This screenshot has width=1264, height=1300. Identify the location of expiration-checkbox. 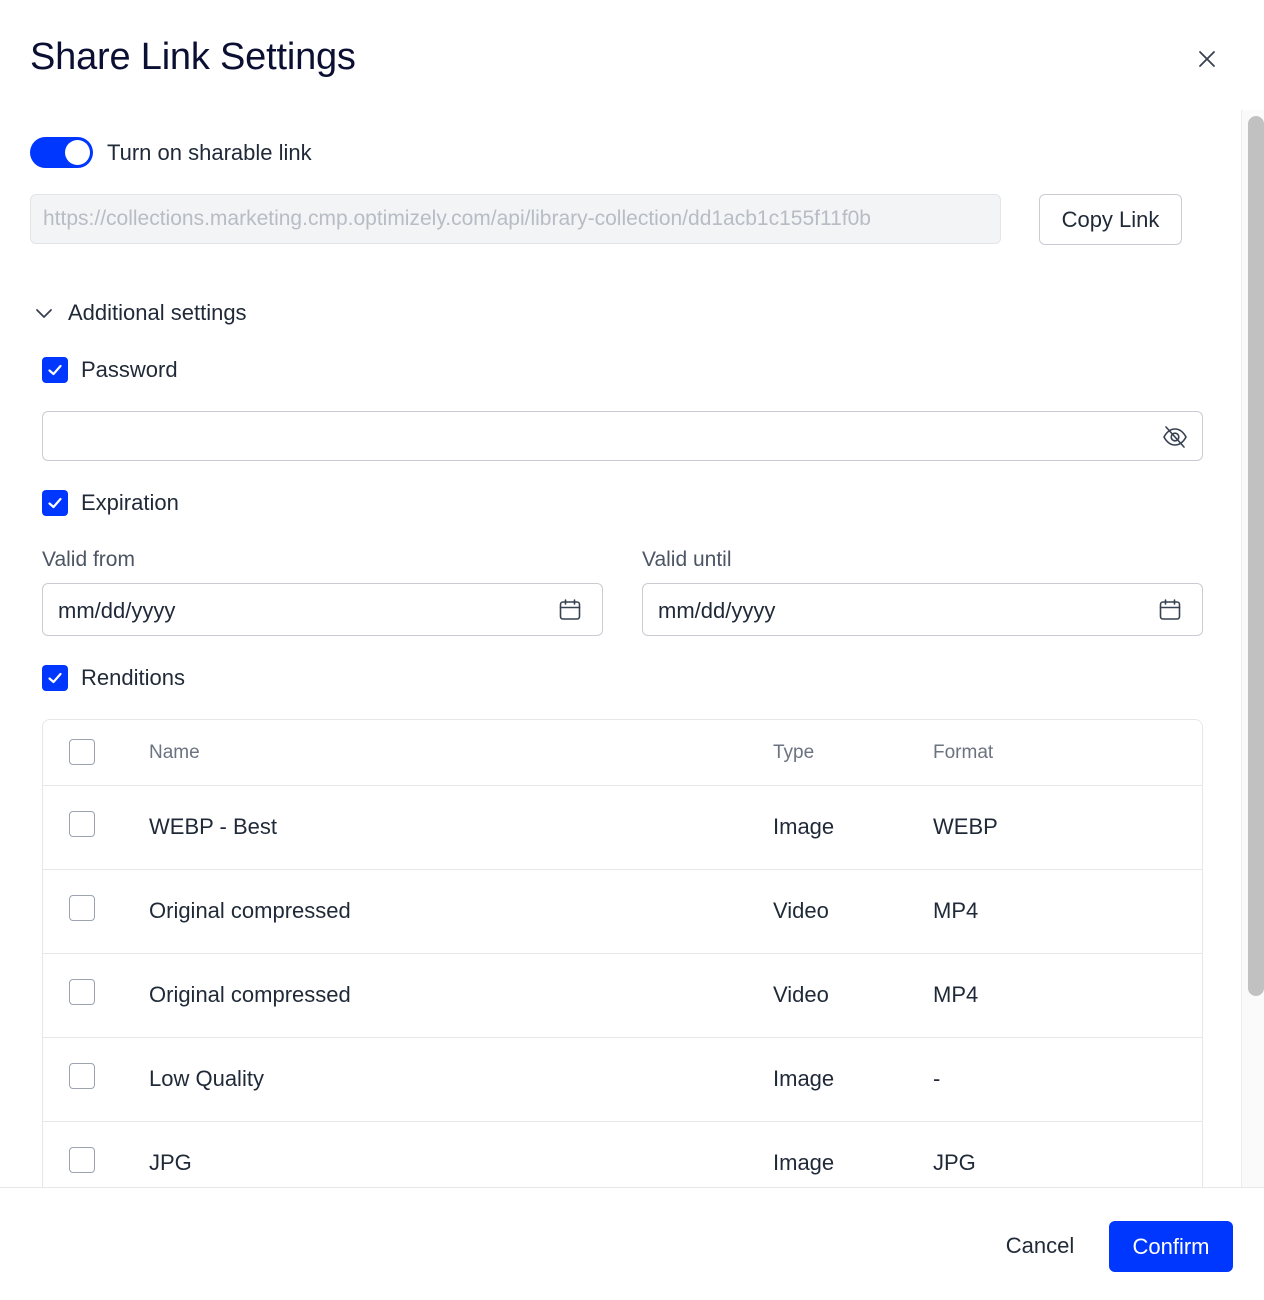
(55, 503).